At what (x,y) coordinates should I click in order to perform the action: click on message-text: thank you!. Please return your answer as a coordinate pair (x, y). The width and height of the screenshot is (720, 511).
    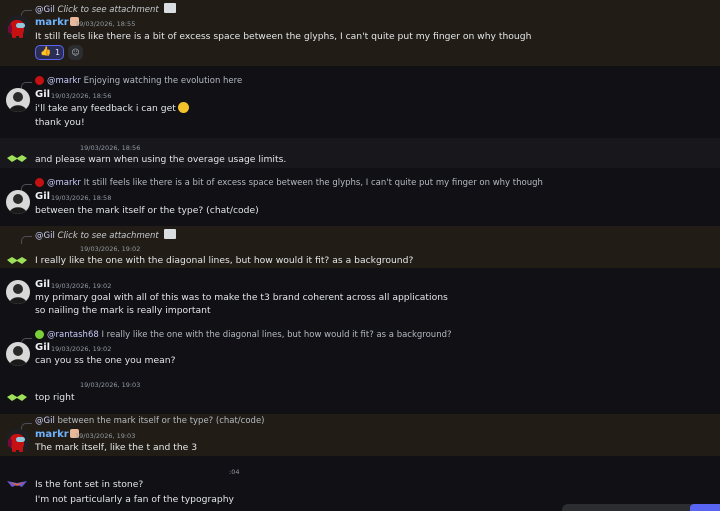
    Looking at the image, I should click on (60, 122).